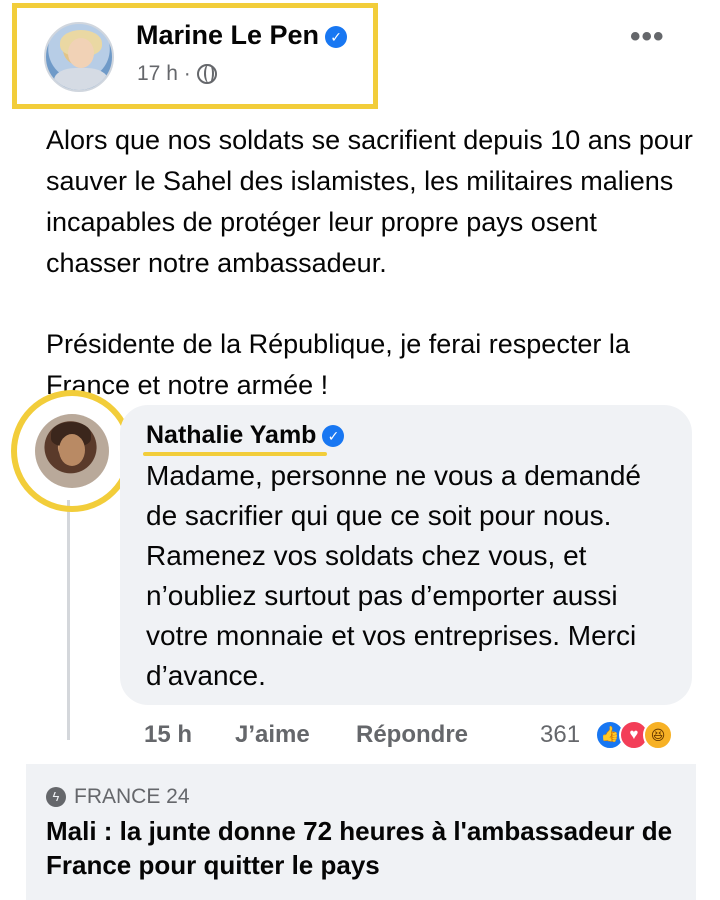 The height and width of the screenshot is (900, 720). What do you see at coordinates (168, 735) in the screenshot?
I see `comment-time: 15 h` at bounding box center [168, 735].